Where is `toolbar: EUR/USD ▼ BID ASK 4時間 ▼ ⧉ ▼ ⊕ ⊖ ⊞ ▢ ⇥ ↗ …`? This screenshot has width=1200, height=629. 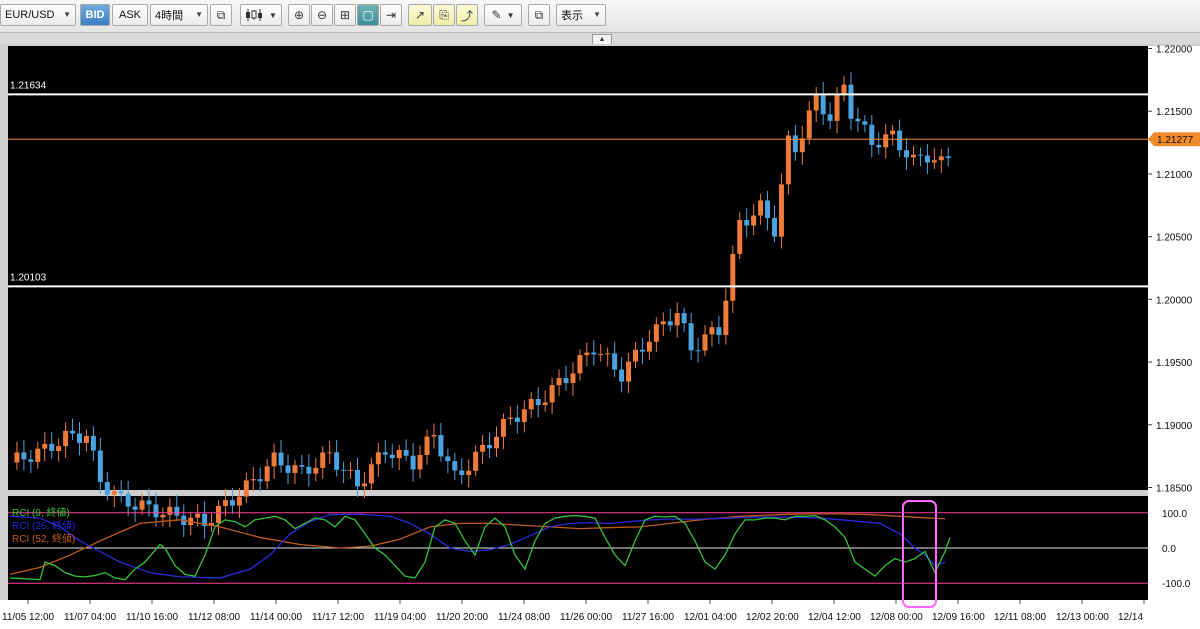 toolbar: EUR/USD ▼ BID ASK 4時間 ▼ ⧉ ▼ ⊕ ⊖ ⊞ ▢ ⇥ ↗ … is located at coordinates (600, 16).